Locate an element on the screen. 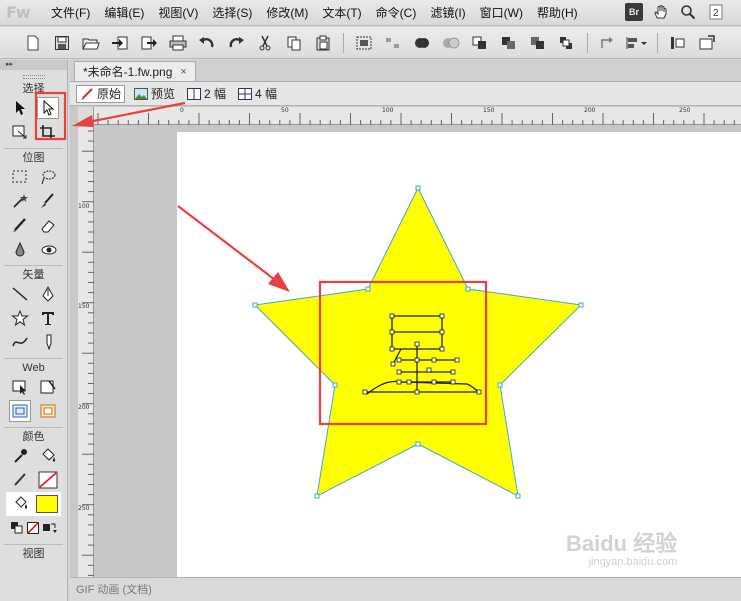 Image resolution: width=741 pixels, height=601 pixels. menu-window: 窗口(W) is located at coordinates (501, 13).